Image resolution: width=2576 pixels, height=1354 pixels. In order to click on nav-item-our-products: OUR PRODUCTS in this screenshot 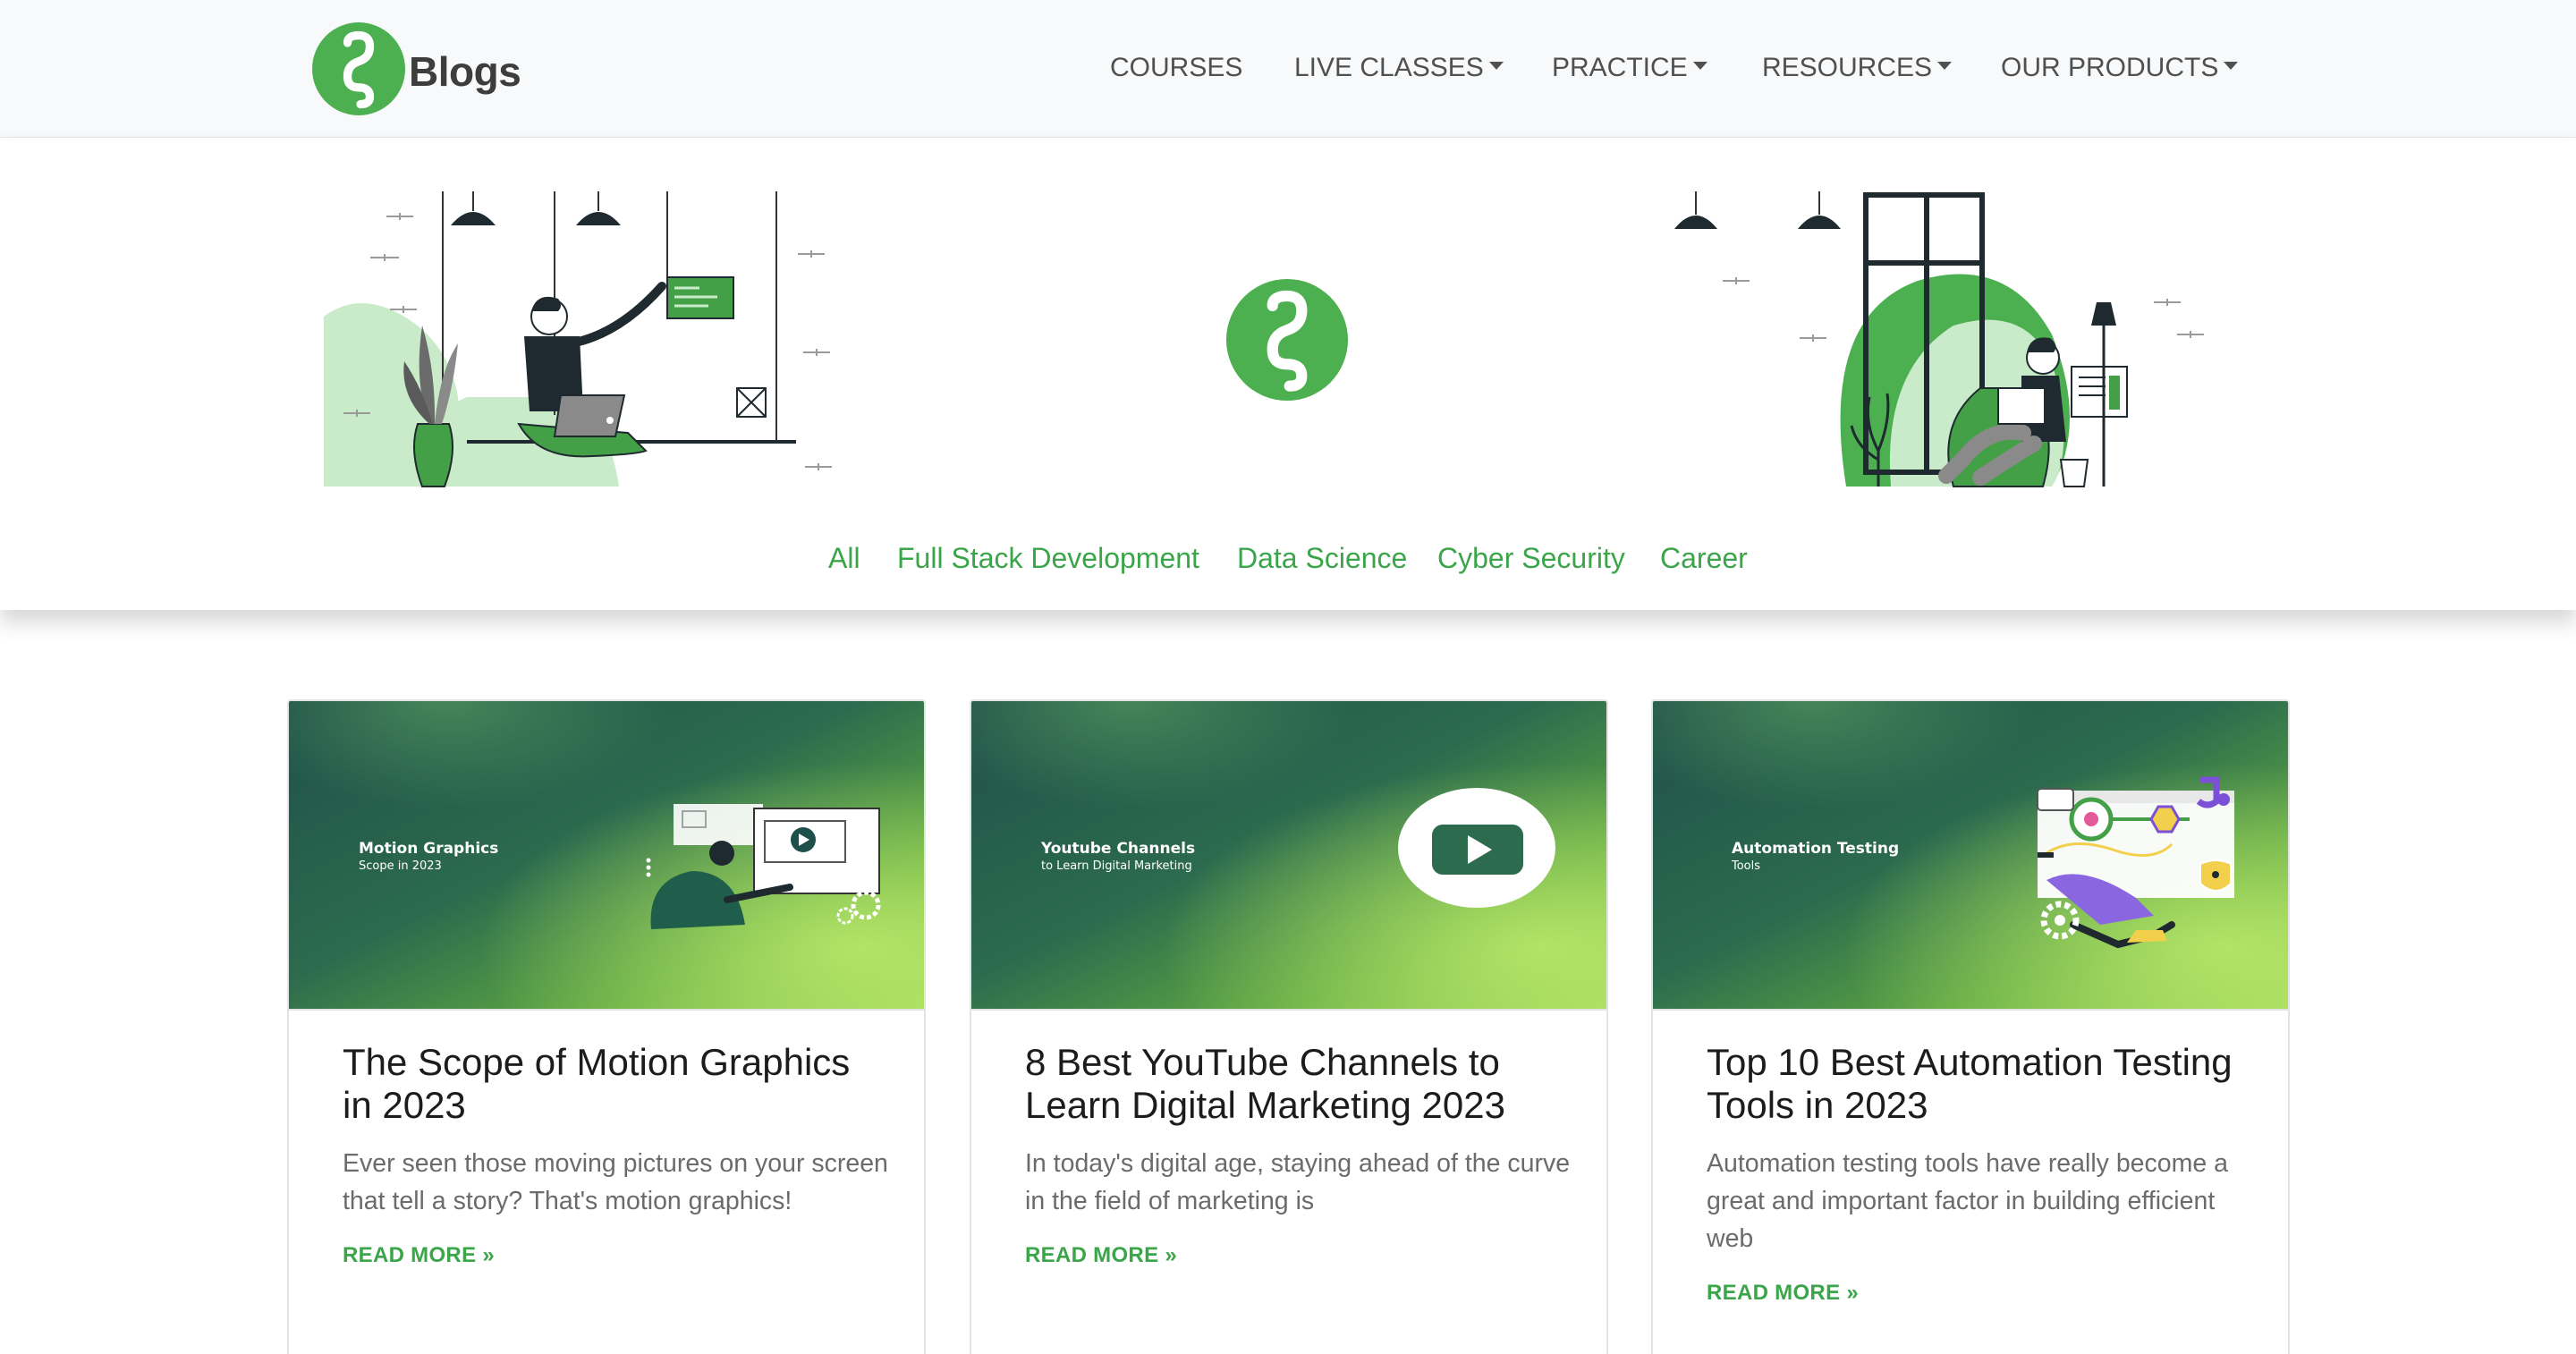, I will do `click(2120, 68)`.